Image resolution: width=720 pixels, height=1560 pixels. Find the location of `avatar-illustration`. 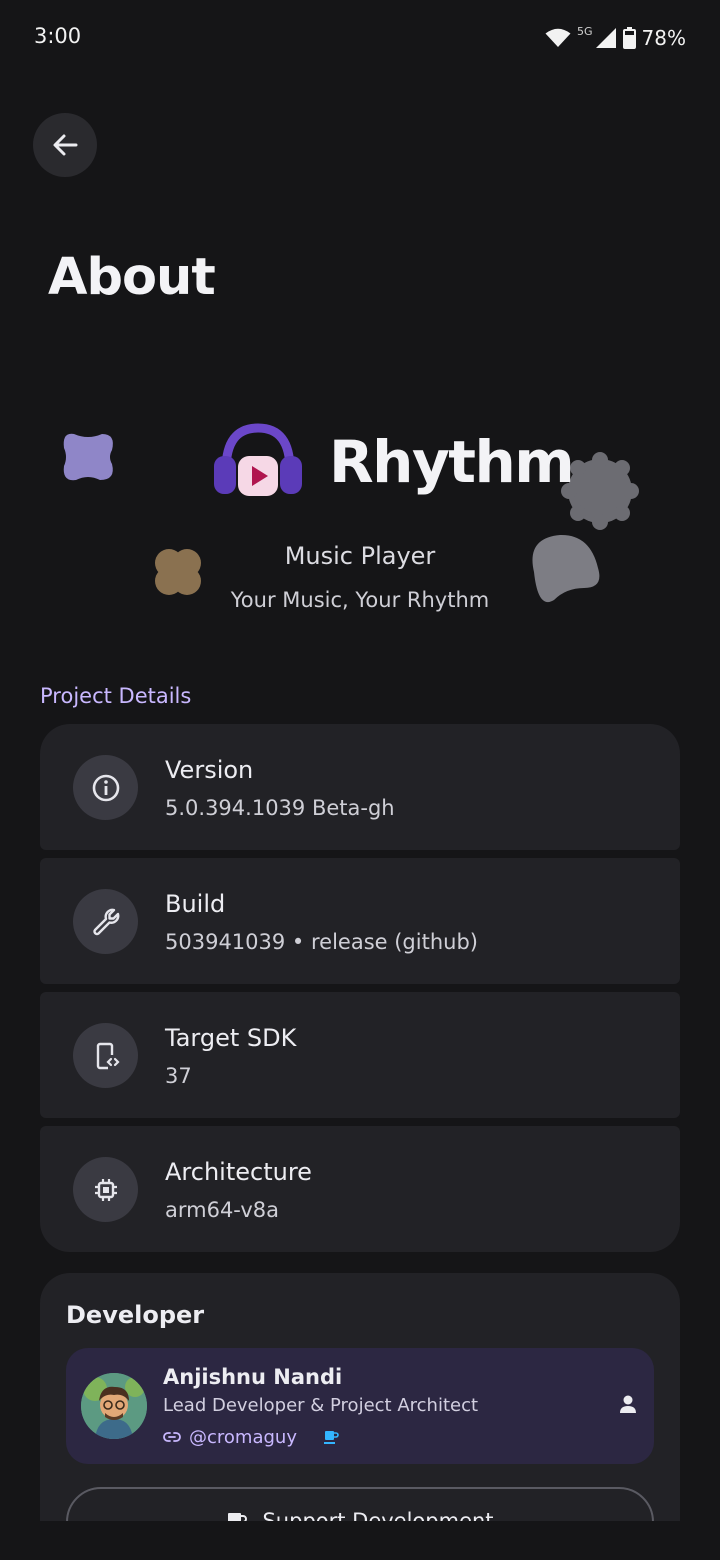

avatar-illustration is located at coordinates (114, 1406).